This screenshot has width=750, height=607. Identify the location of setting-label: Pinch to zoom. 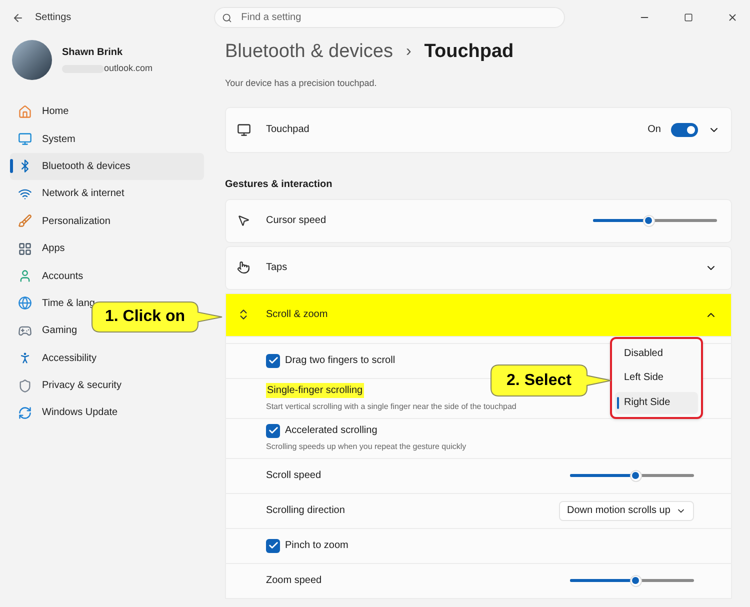
(316, 546).